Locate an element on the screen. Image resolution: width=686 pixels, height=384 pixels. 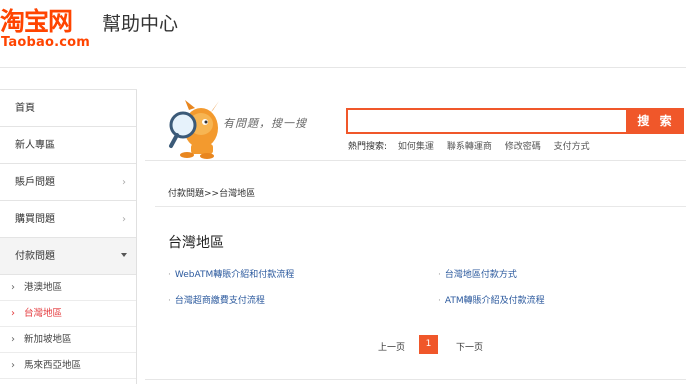
article-link-webatm: · WebATM轉賬介紹和付款流程 is located at coordinates (231, 273).